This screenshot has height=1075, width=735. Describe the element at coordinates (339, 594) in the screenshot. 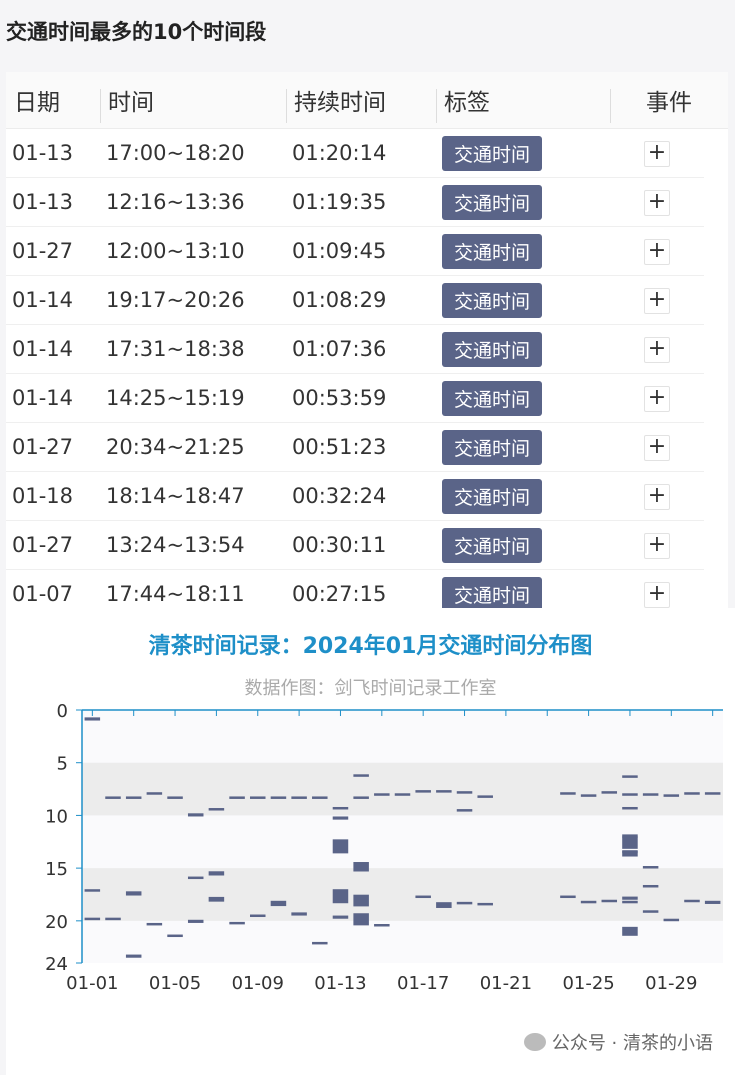

I see `cell-duration: 00:27:15` at that location.